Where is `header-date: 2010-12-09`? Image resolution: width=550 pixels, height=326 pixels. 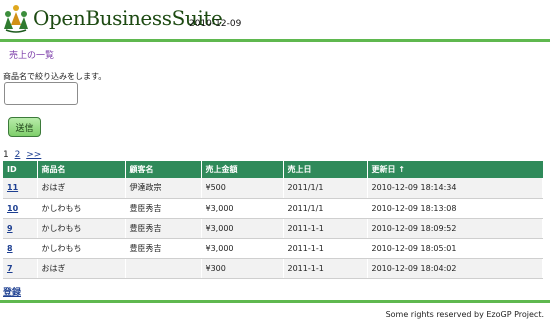 header-date: 2010-12-09 is located at coordinates (215, 24).